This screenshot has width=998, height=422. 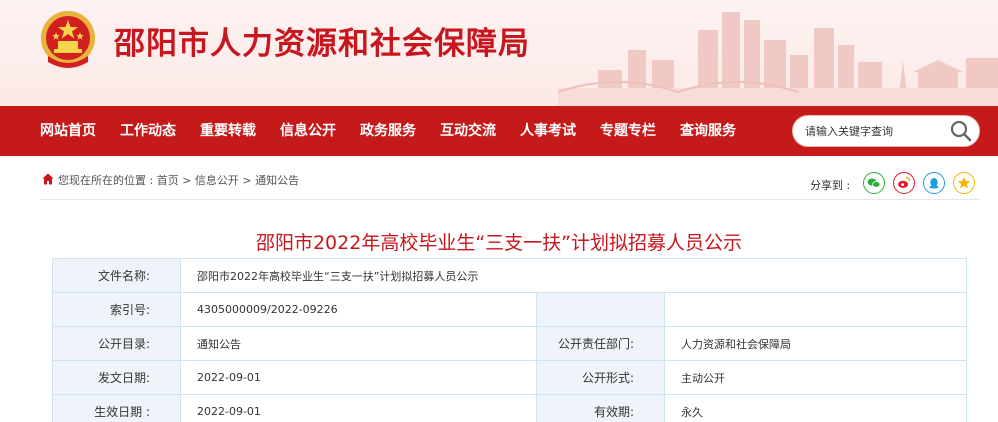 What do you see at coordinates (68, 39) in the screenshot?
I see `national-emblem-icon` at bounding box center [68, 39].